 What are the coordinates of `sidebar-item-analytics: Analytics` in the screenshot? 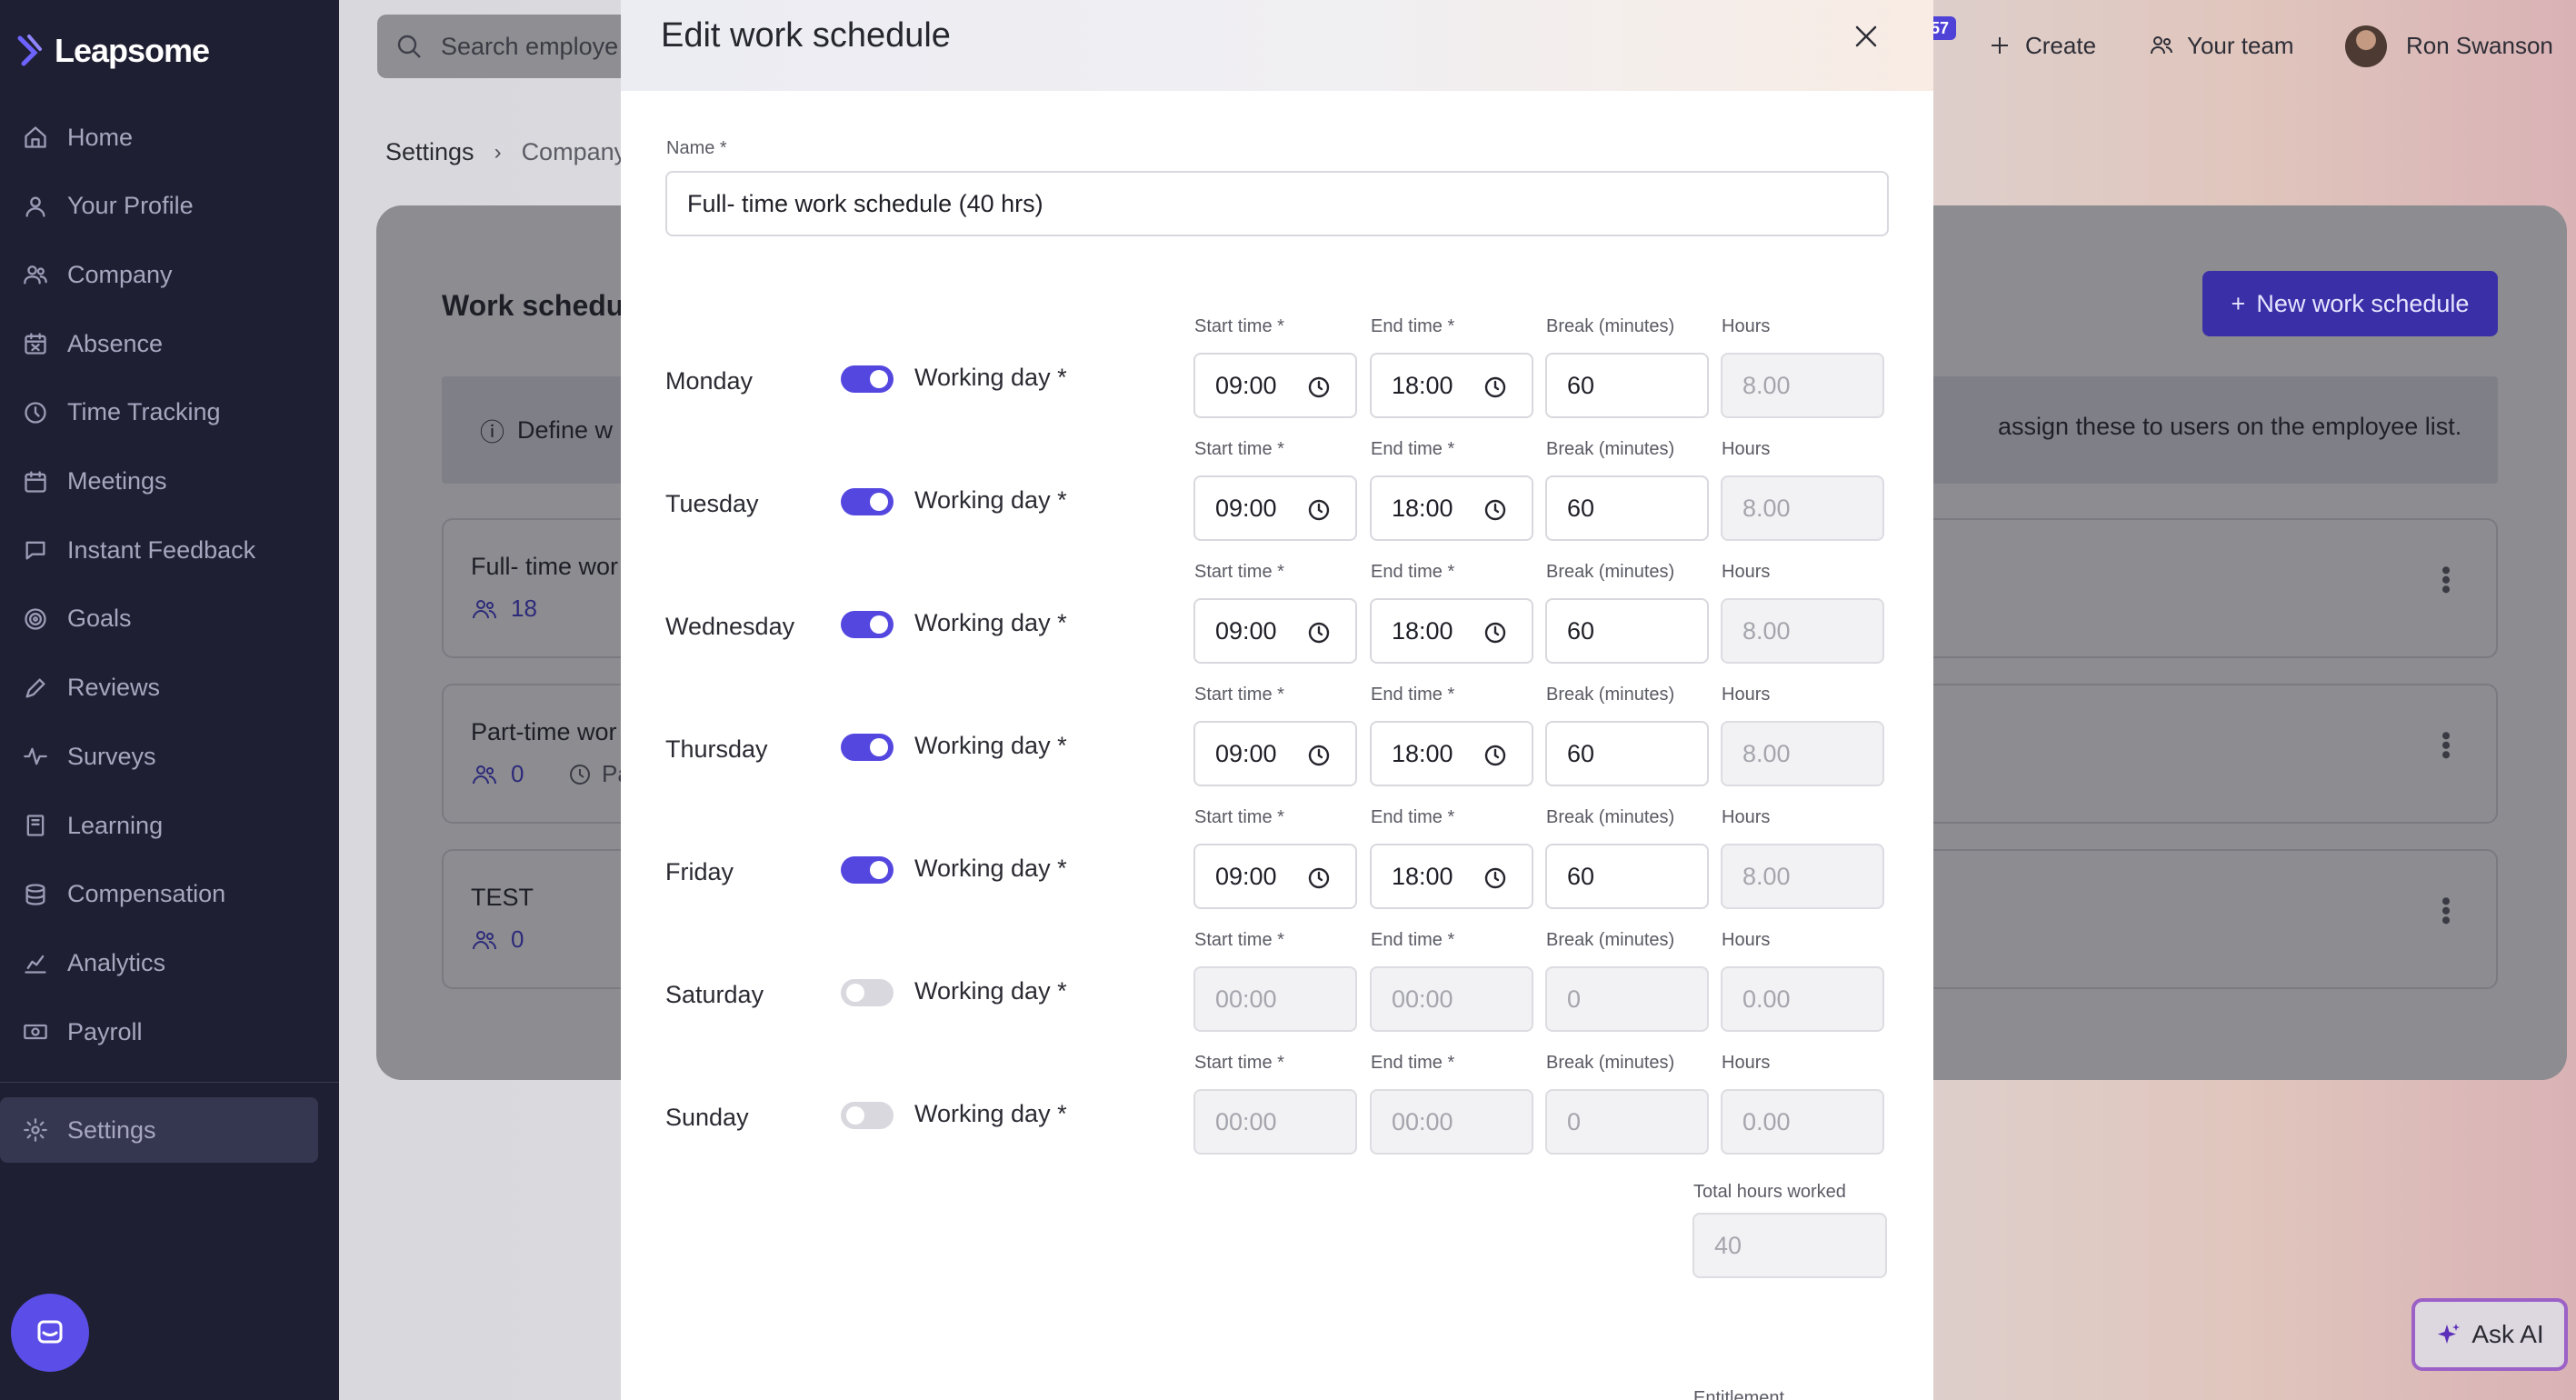 It's located at (169, 963).